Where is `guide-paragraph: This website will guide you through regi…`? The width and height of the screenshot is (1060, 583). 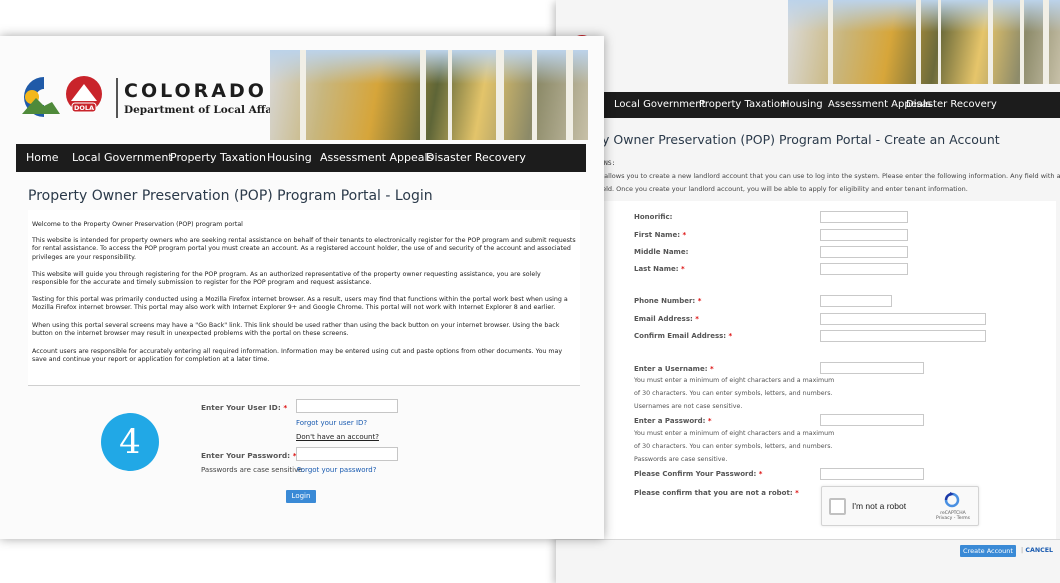
guide-paragraph: This website will guide you through regi… is located at coordinates (286, 279).